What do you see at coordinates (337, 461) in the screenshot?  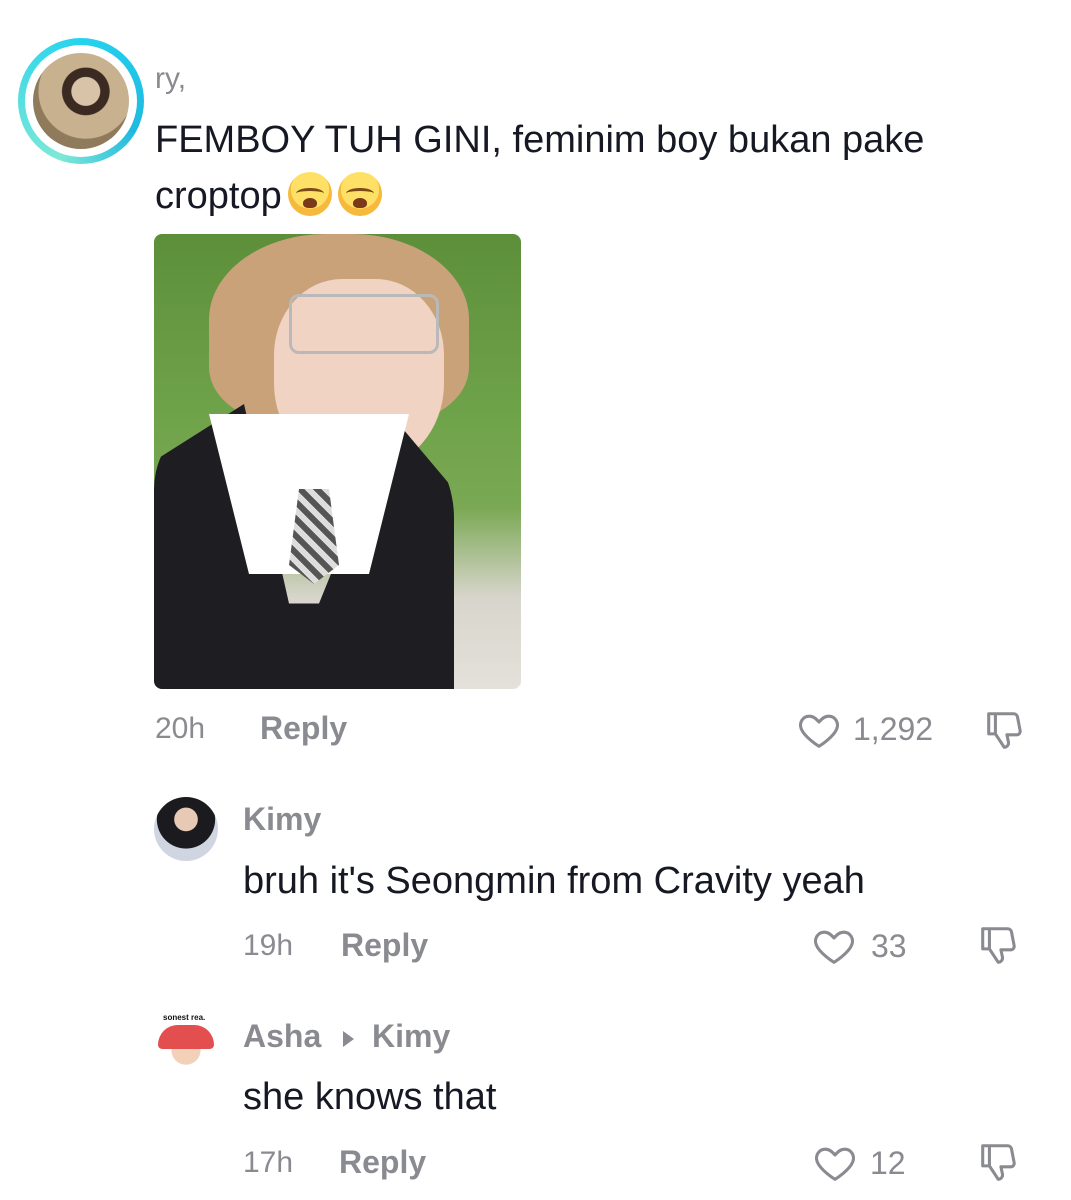 I see `comment-photo` at bounding box center [337, 461].